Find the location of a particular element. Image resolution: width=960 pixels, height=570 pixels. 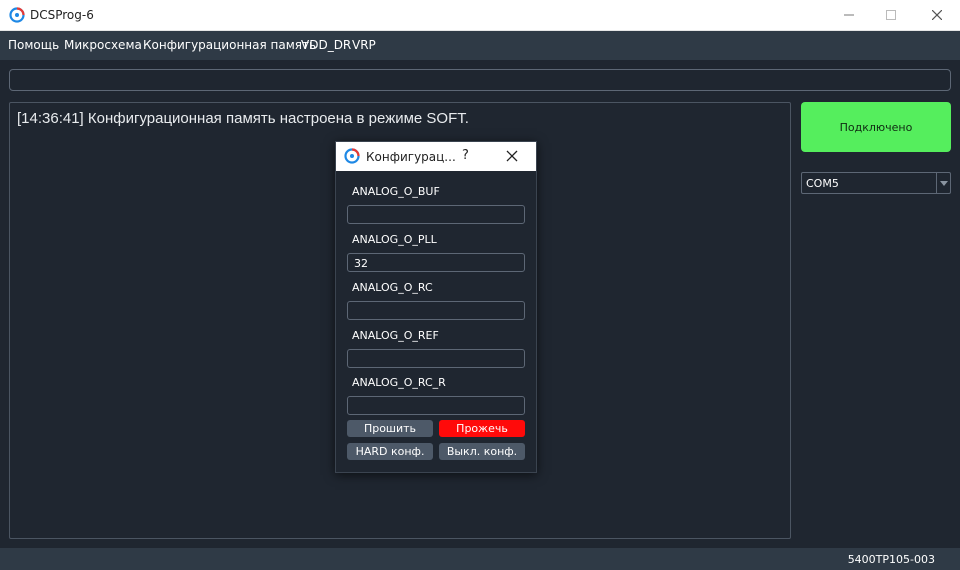

menu-item-vrp: VRP is located at coordinates (364, 45).